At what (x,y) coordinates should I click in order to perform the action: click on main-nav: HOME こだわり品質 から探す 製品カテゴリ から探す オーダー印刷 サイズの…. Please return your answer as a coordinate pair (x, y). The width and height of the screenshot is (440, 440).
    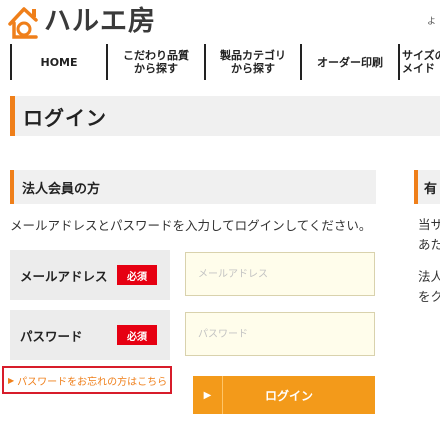
    Looking at the image, I should click on (225, 62).